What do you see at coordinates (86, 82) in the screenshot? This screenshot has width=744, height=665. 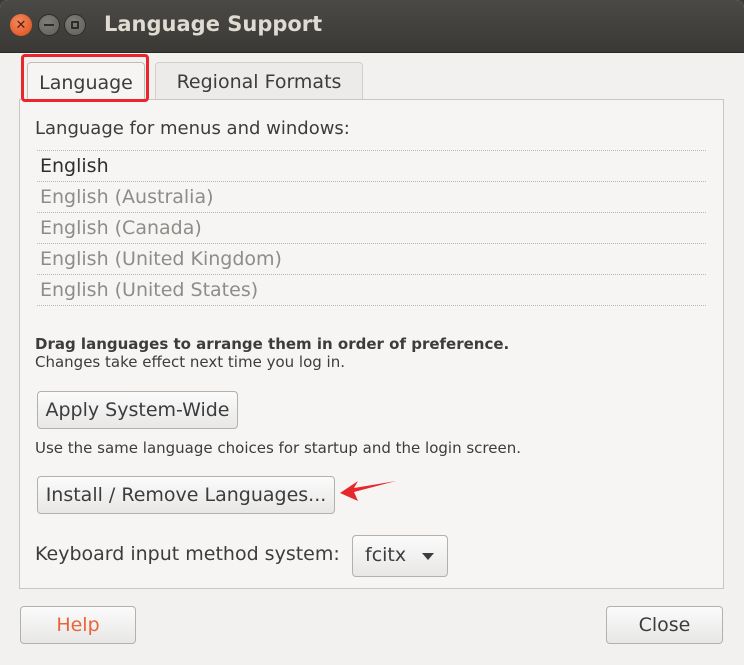 I see `tab-language: Language` at bounding box center [86, 82].